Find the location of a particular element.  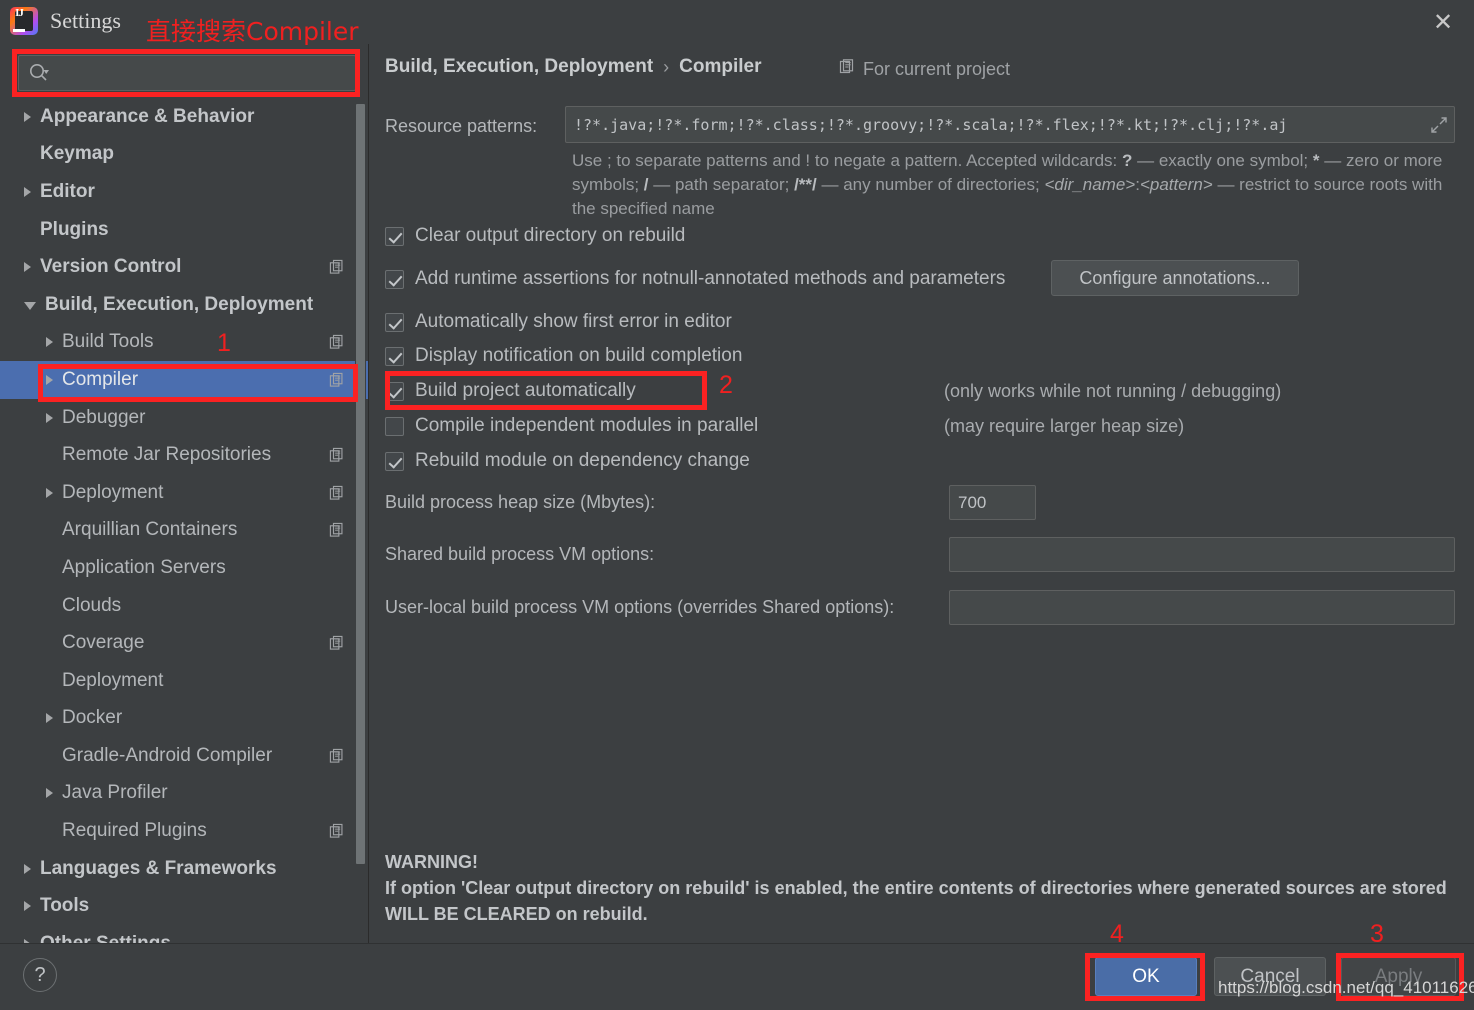

for-current-project-text: For current project is located at coordinates (937, 69).